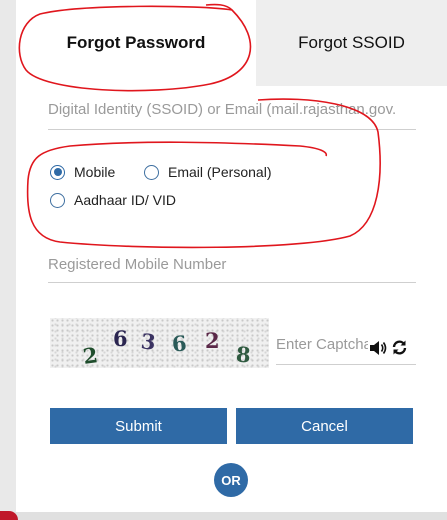 The height and width of the screenshot is (520, 447). Describe the element at coordinates (151, 172) in the screenshot. I see `radio-email-button` at that location.